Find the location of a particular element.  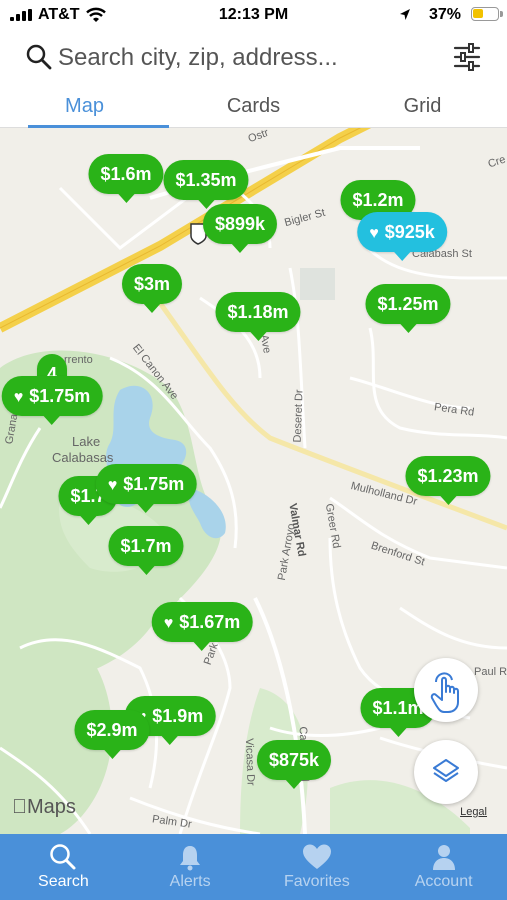

bottom-nav: Search Alerts Favorites Account is located at coordinates (253, 867).